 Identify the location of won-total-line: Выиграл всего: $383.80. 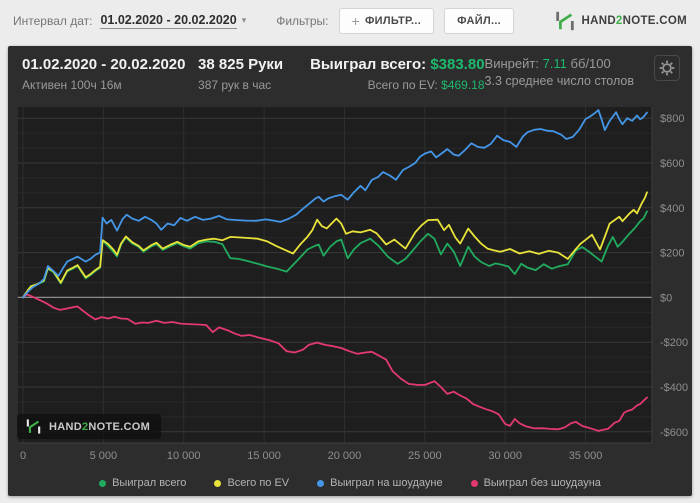
(397, 65).